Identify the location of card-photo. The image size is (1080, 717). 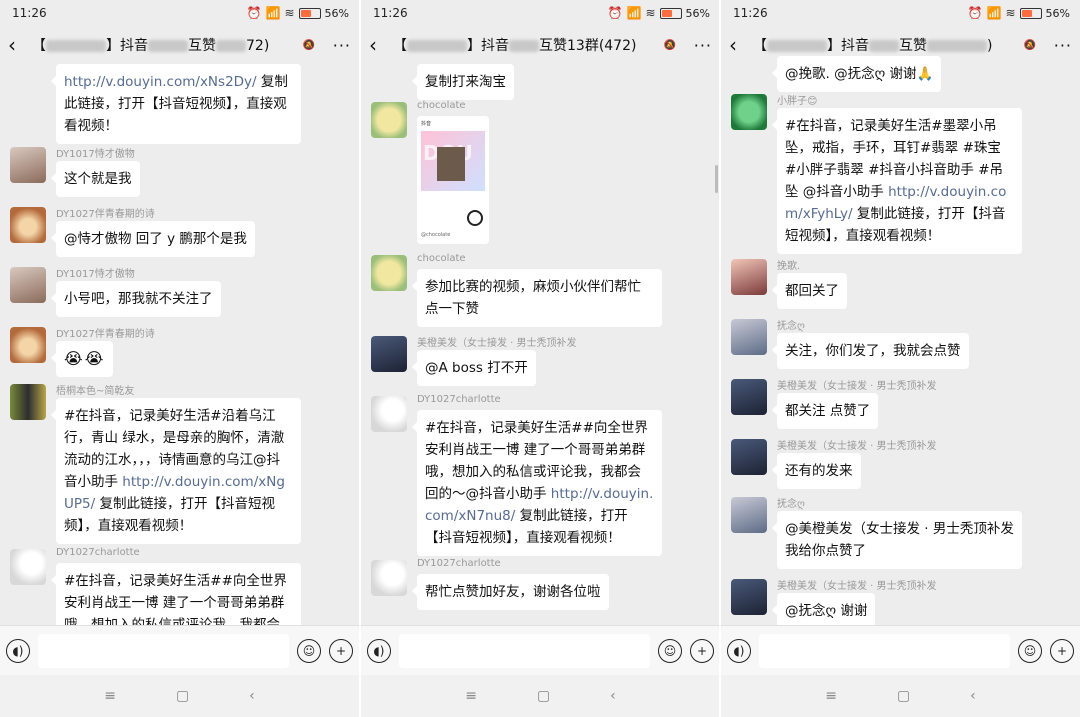
(451, 164).